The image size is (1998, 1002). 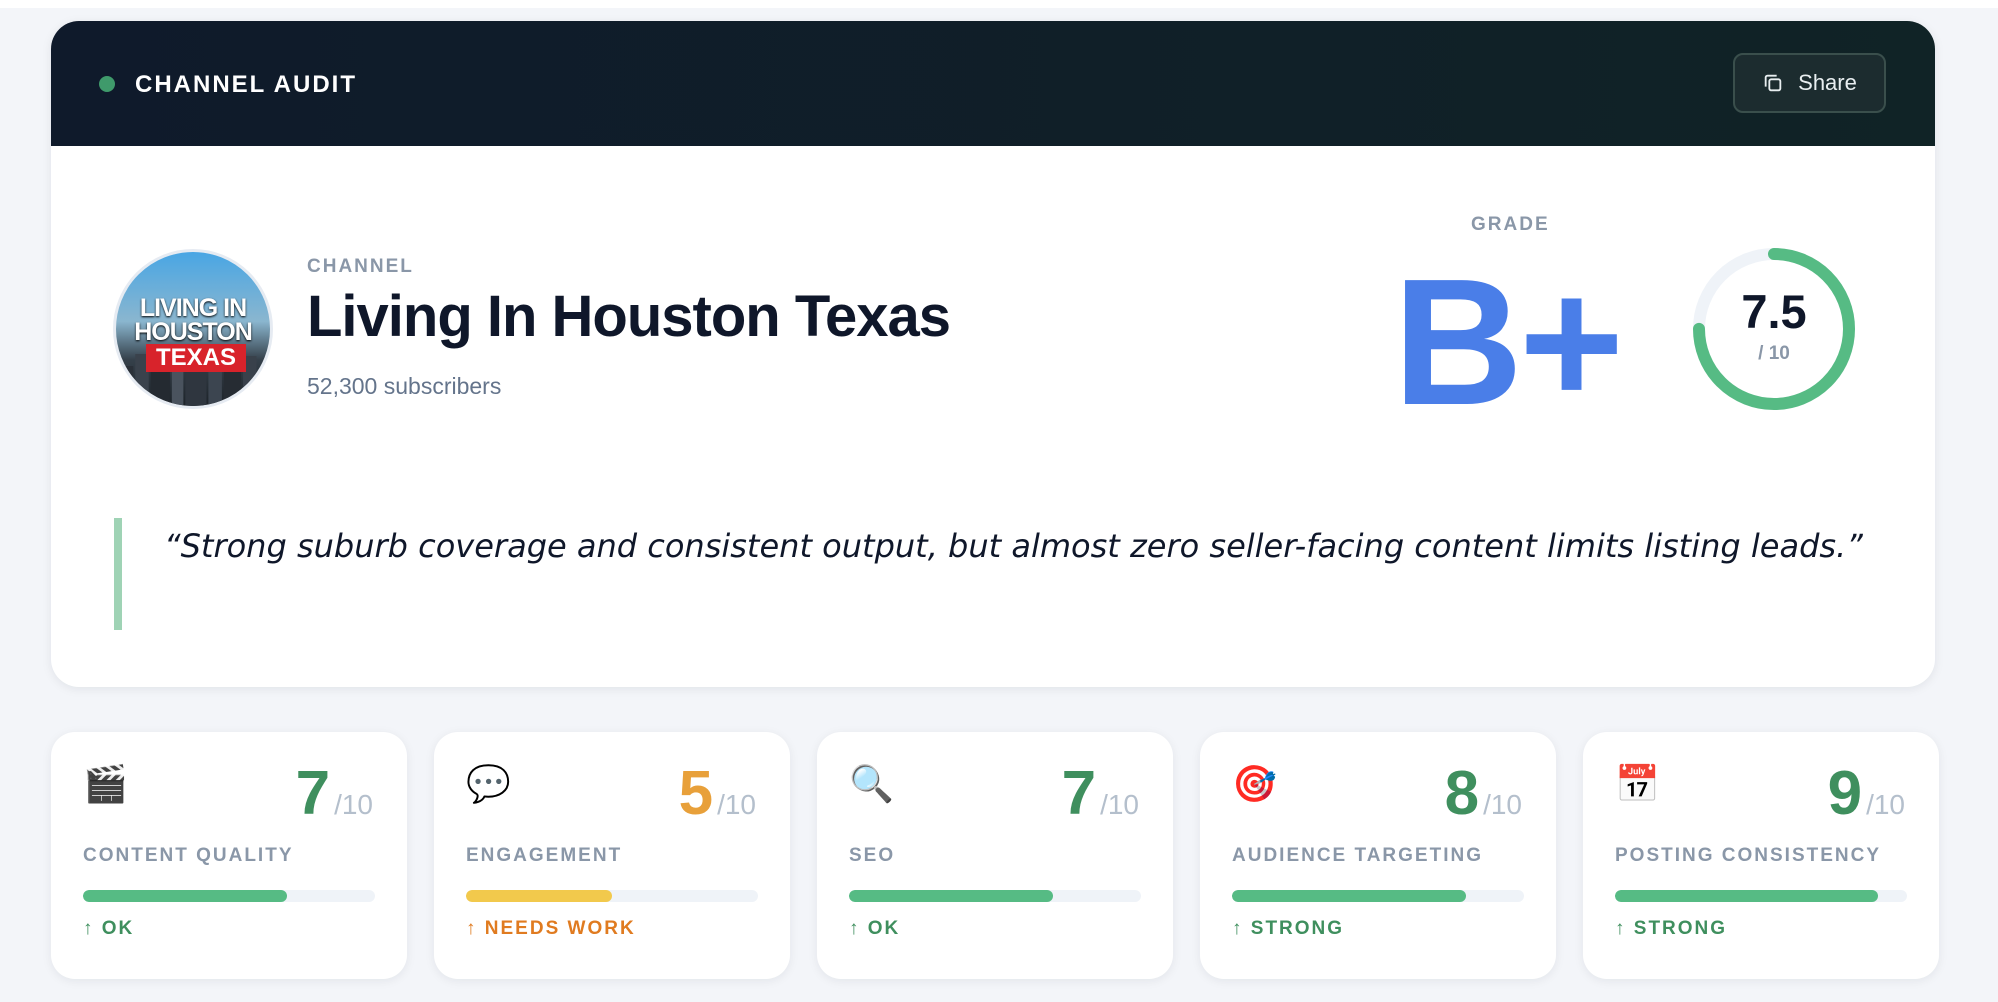 I want to click on metric-value: 9, so click(x=1845, y=793).